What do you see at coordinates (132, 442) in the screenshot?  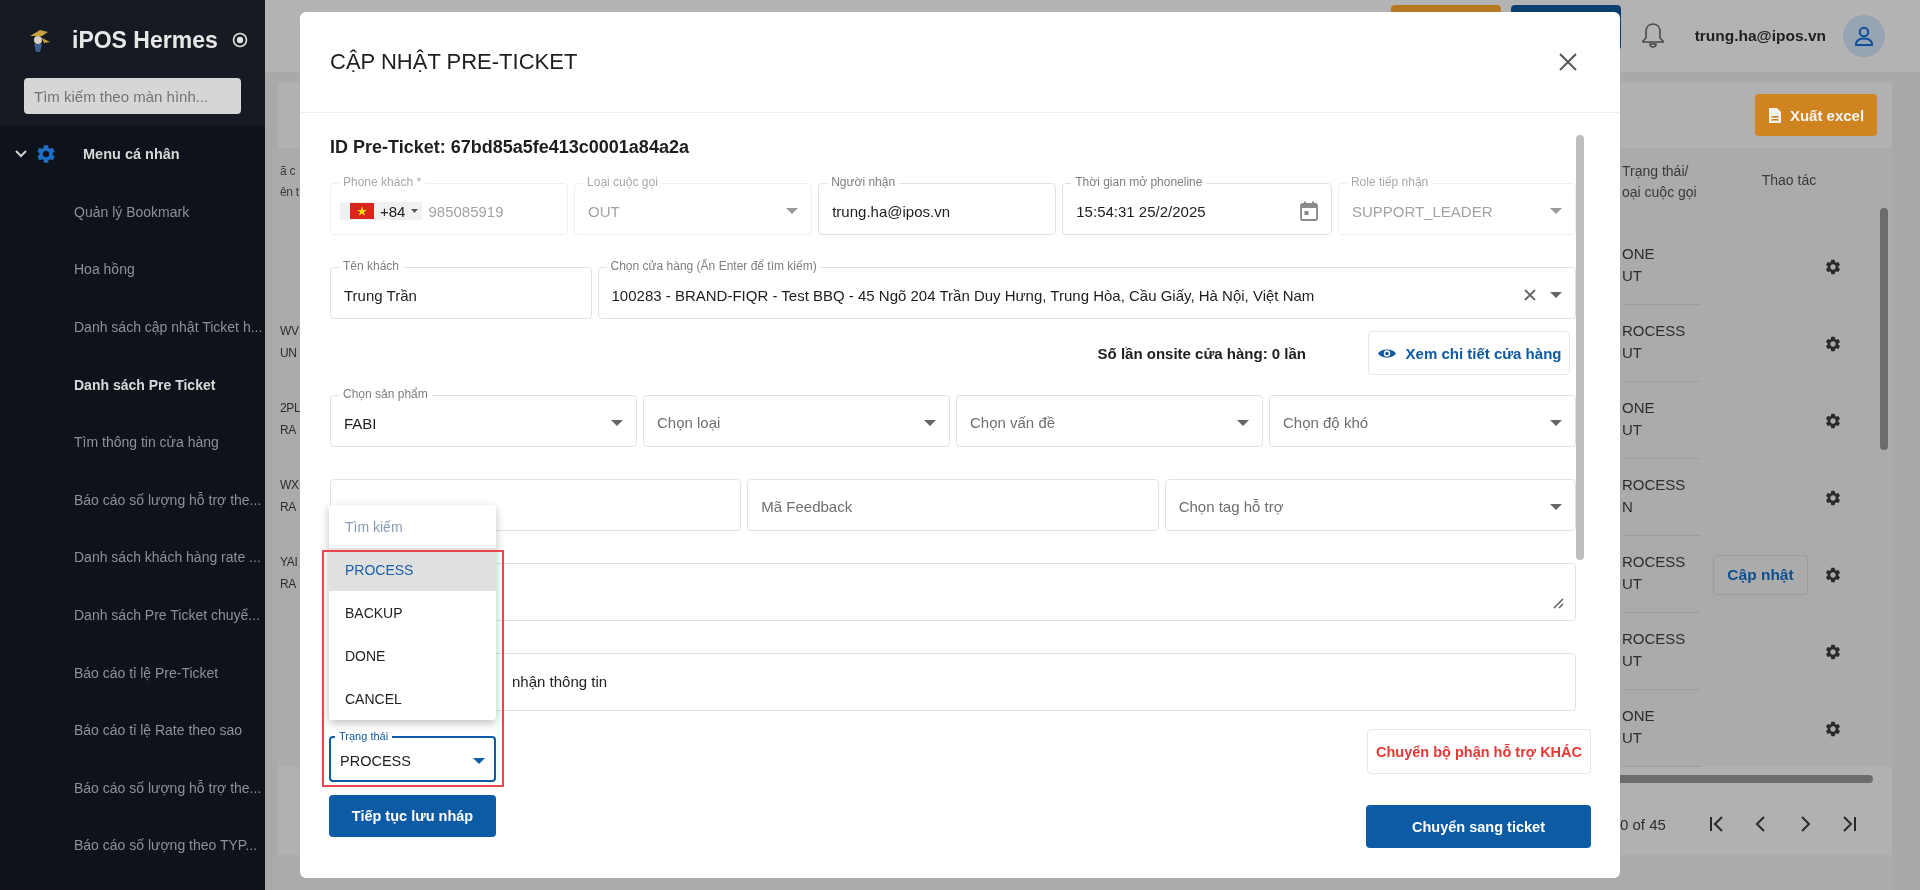 I see `menu-item: Tìm thông tin cửa hàng` at bounding box center [132, 442].